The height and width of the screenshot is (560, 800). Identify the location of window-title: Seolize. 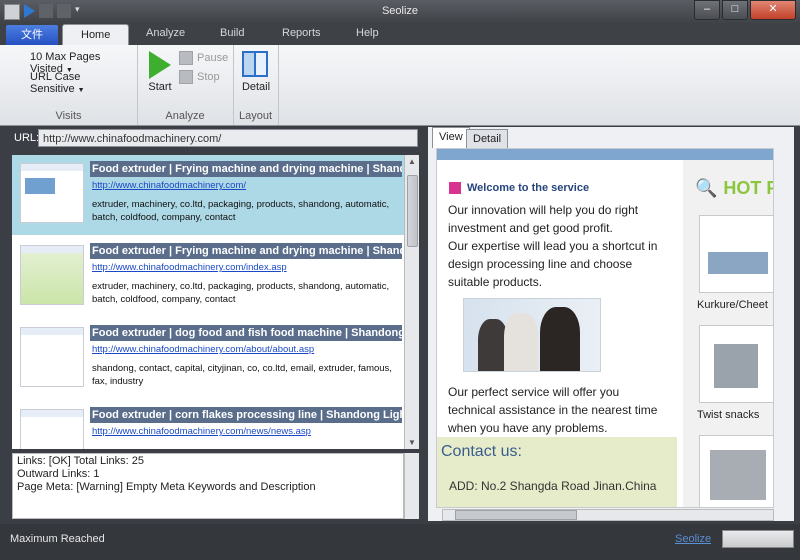
(400, 11).